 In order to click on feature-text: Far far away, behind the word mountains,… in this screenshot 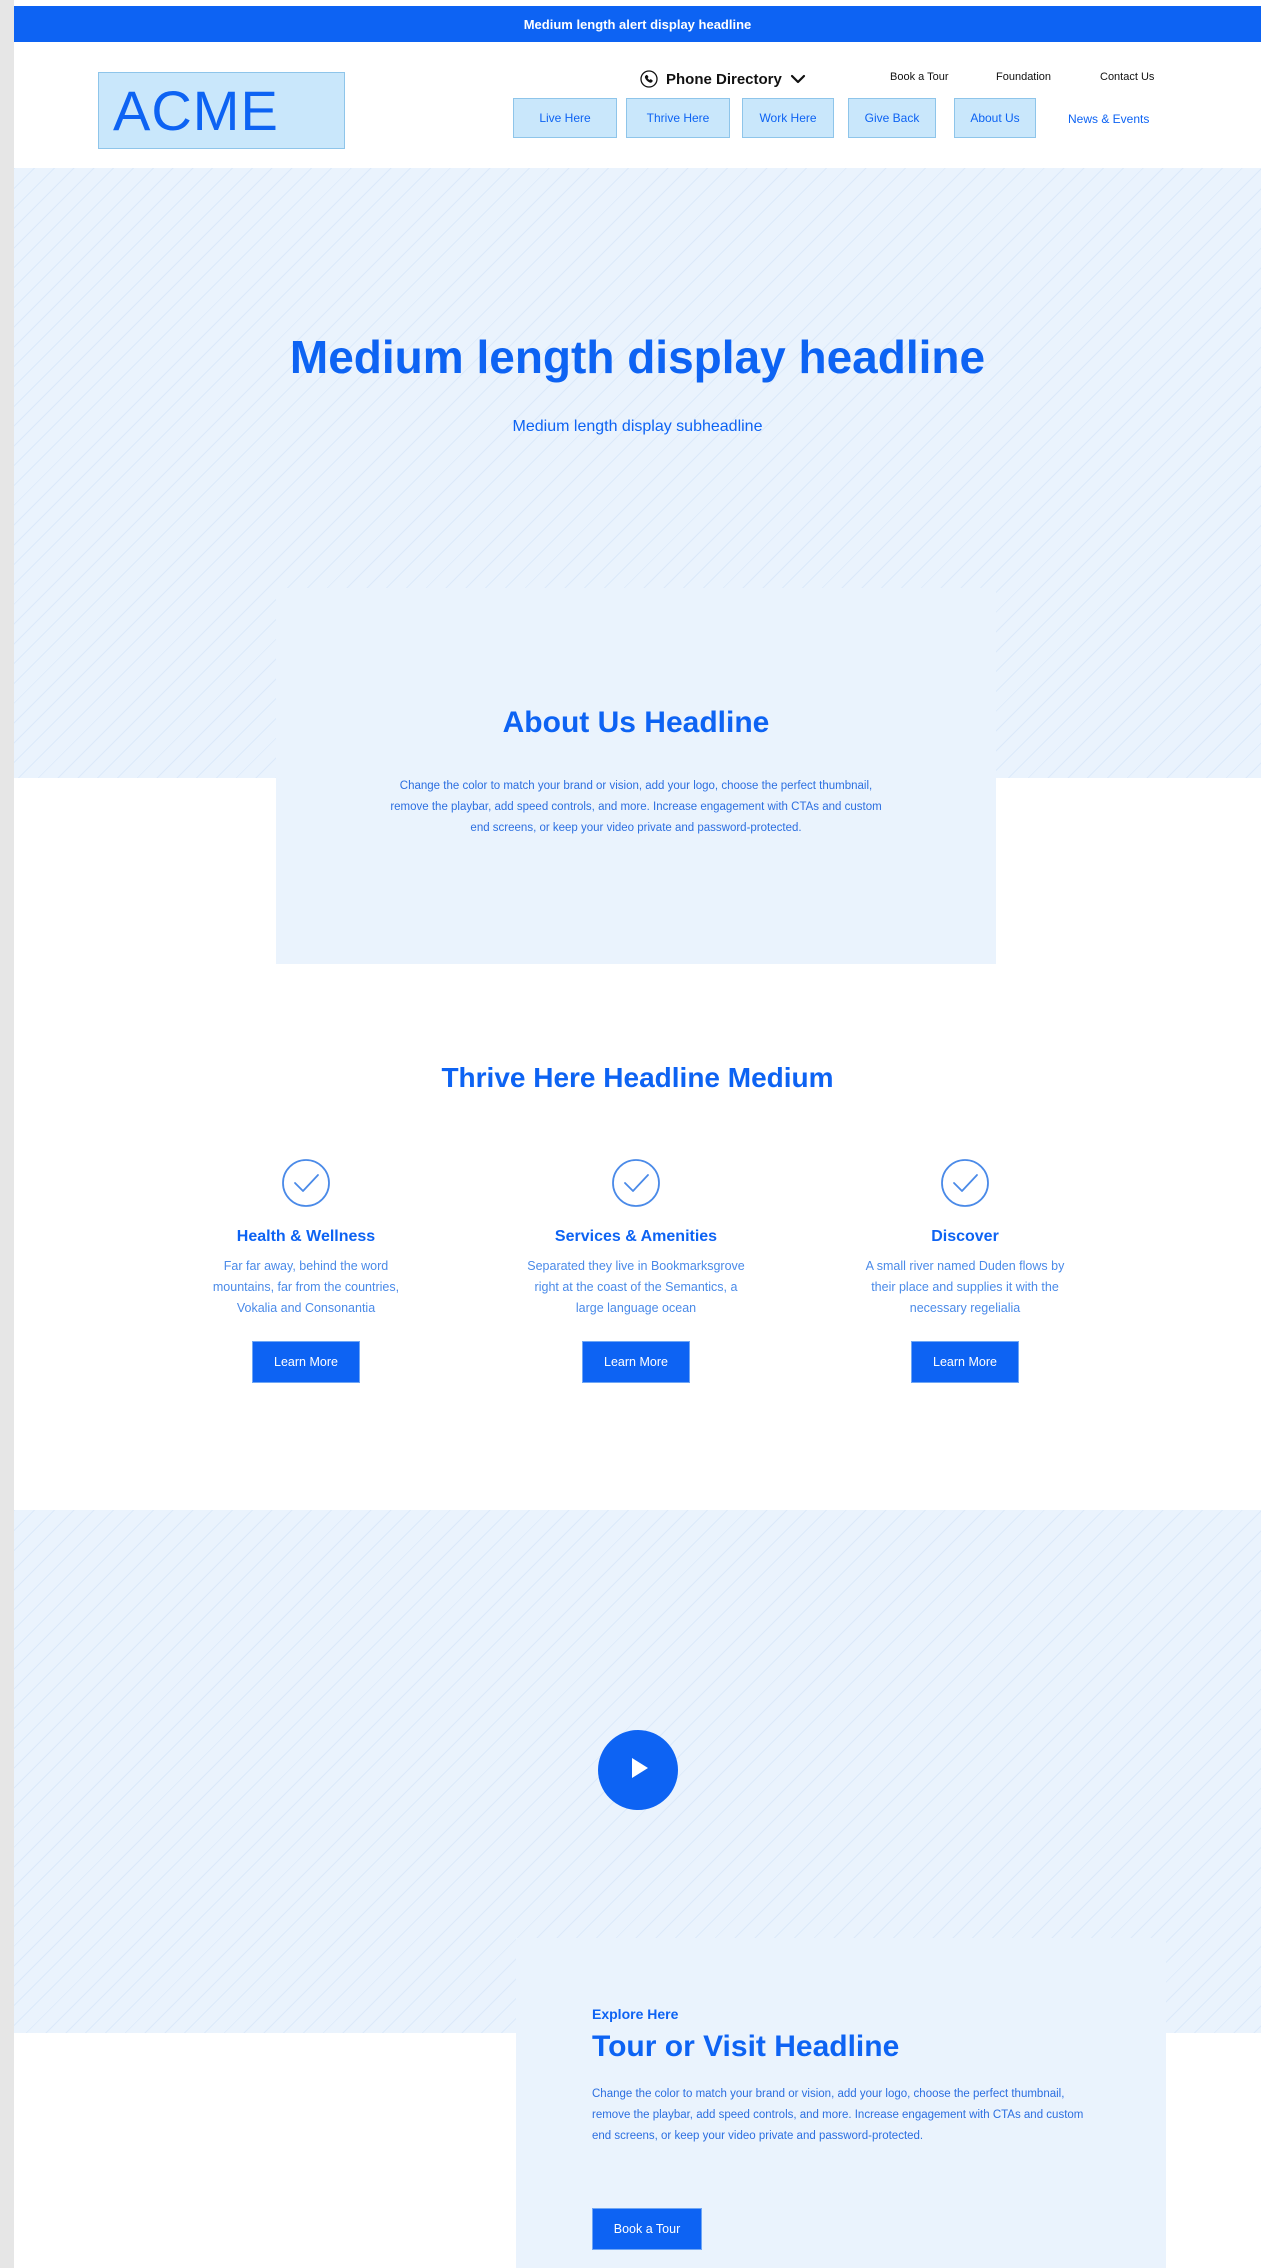, I will do `click(306, 1287)`.